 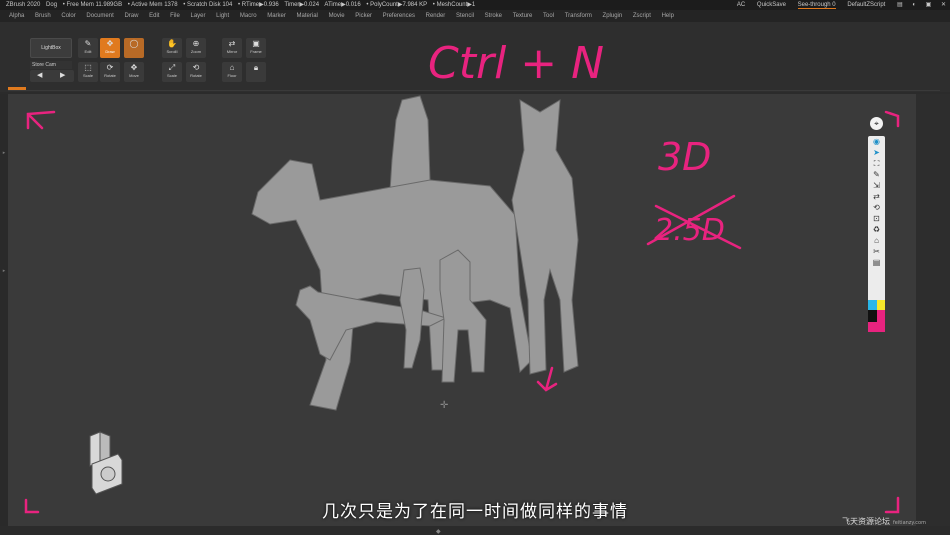 I want to click on crosshair-cursor: ✛, so click(x=444, y=405).